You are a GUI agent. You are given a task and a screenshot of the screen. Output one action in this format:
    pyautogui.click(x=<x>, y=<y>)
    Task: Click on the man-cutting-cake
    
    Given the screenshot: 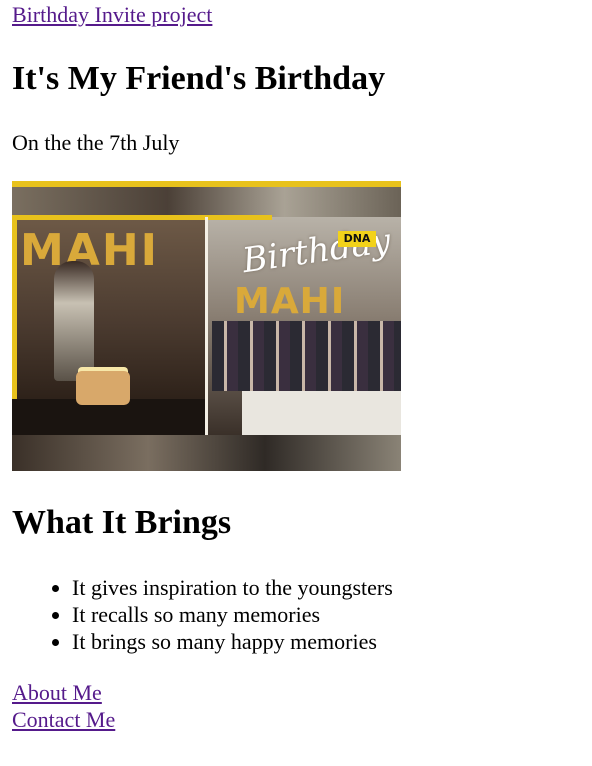 What is the action you would take?
    pyautogui.click(x=74, y=321)
    